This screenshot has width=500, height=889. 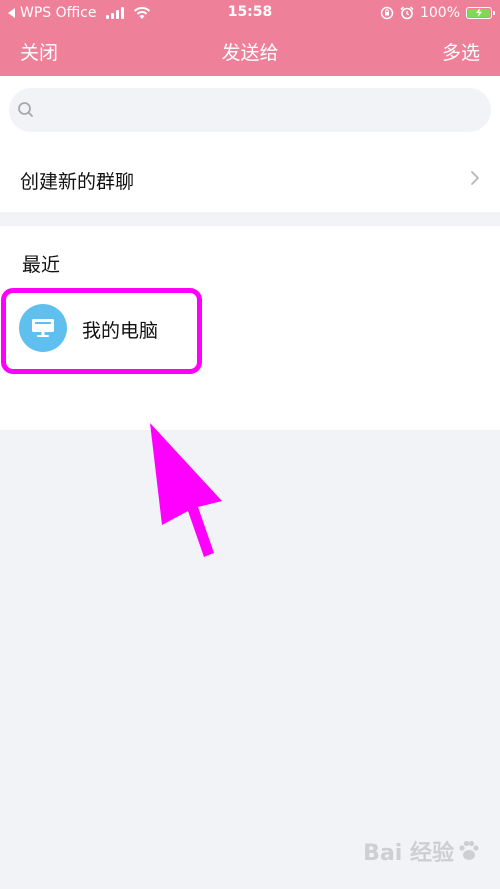 I want to click on watermark-text: Bai 经验, so click(x=408, y=853).